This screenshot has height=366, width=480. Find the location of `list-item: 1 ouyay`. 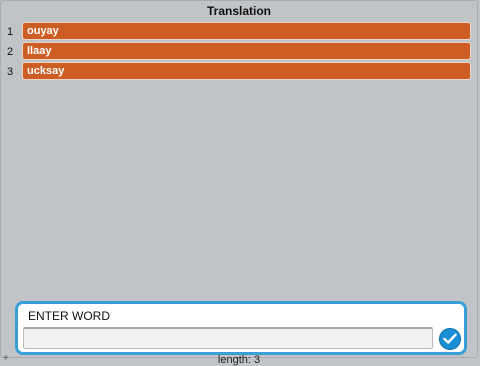

list-item: 1 ouyay is located at coordinates (239, 32).